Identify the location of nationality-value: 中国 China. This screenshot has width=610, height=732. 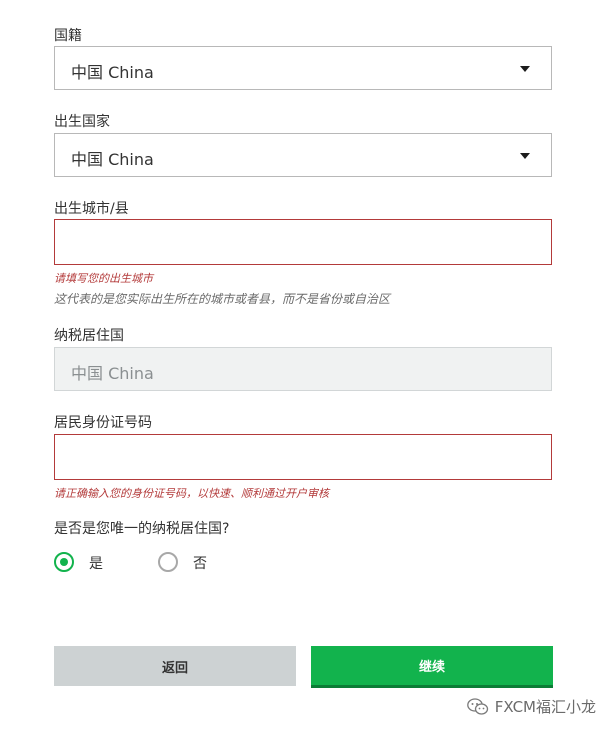
(112, 72).